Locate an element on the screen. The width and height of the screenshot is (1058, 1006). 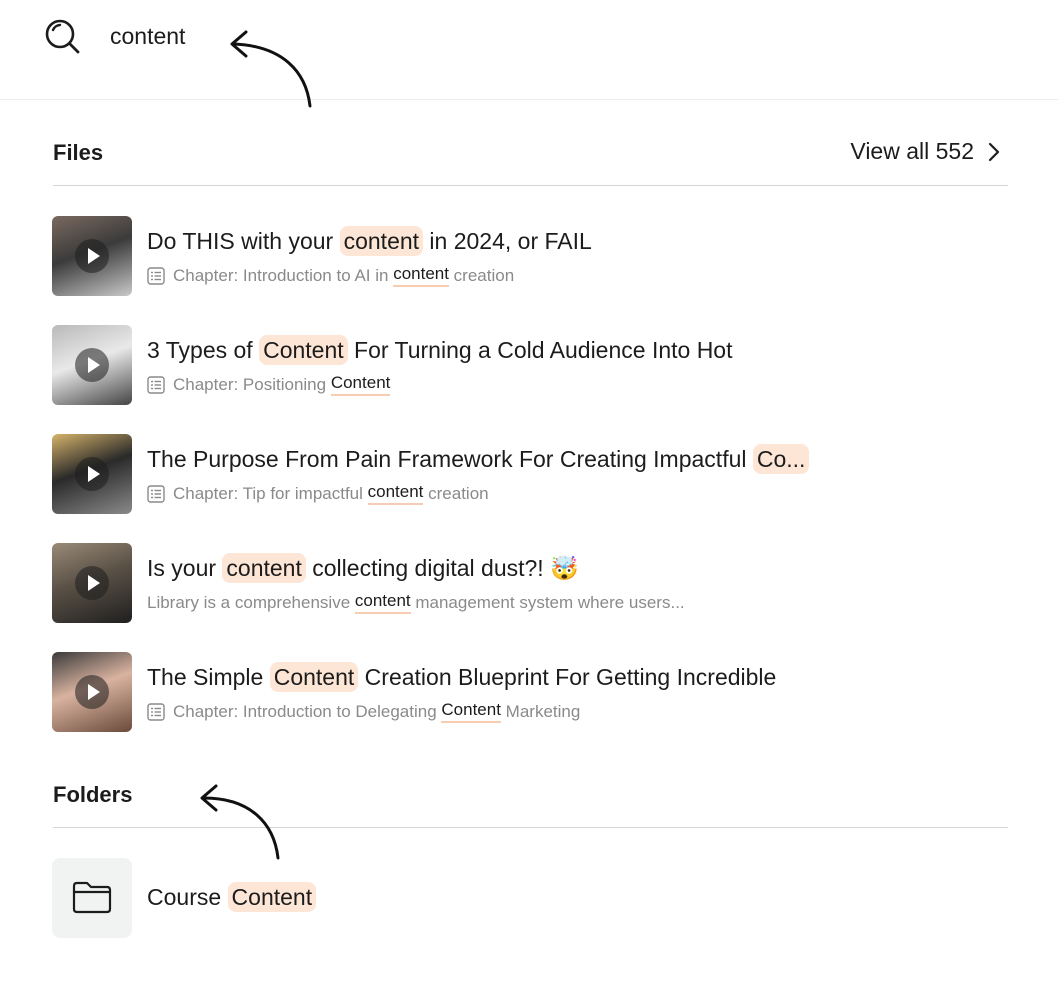
folder-thumb is located at coordinates (92, 898).